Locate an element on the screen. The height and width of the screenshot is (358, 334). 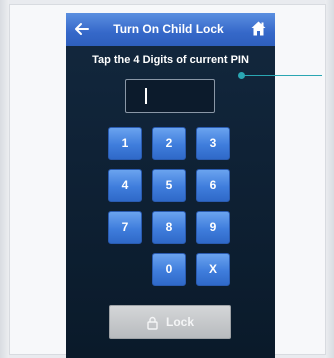
title-bar: Turn On Child Lock is located at coordinates (170, 29).